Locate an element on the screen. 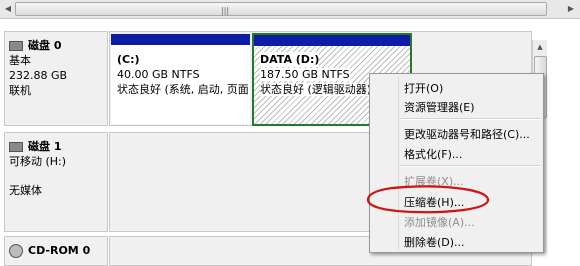 The image size is (580, 266). disk-name: 磁盘 1 is located at coordinates (45, 146).